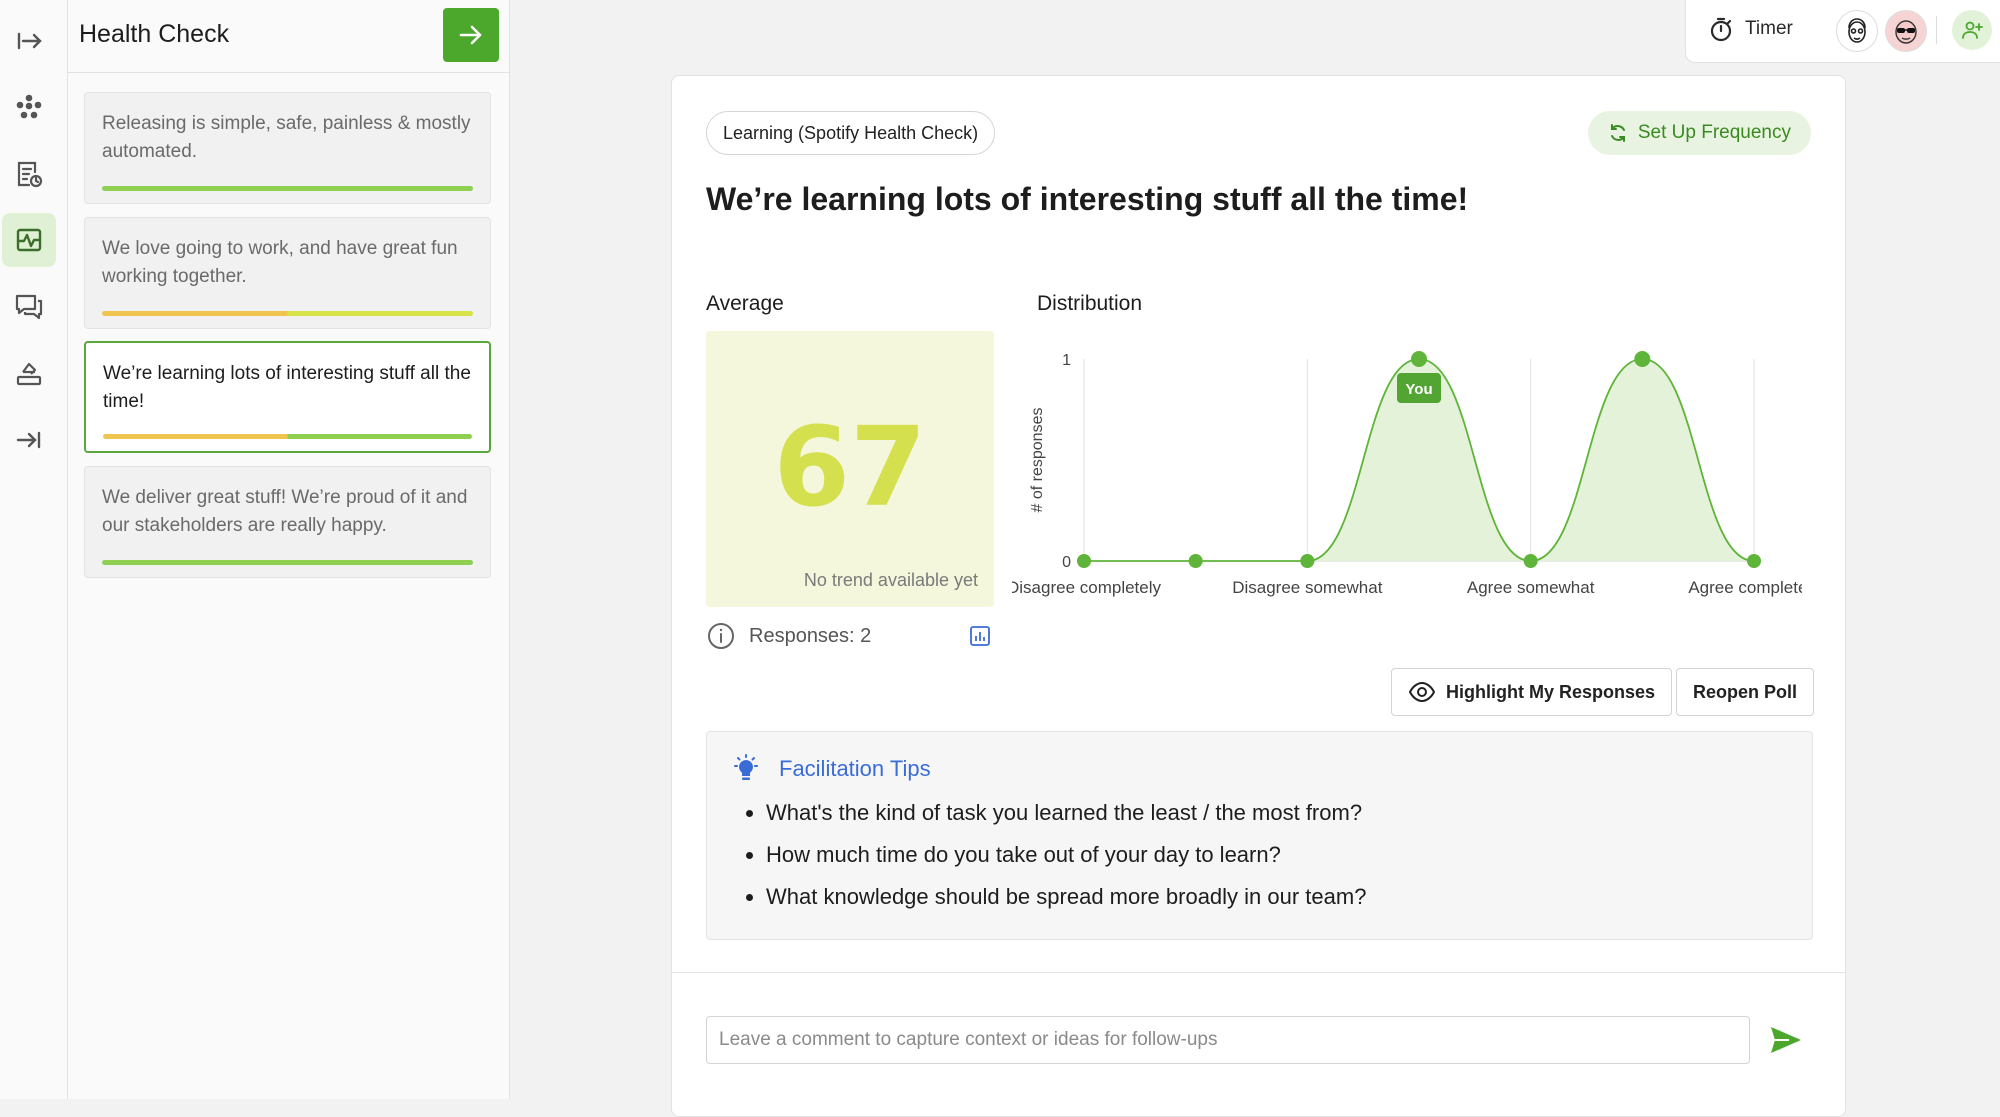 This screenshot has width=2000, height=1117. Describe the element at coordinates (1714, 132) in the screenshot. I see `set-up-frequency-label: Set Up Frequency` at that location.